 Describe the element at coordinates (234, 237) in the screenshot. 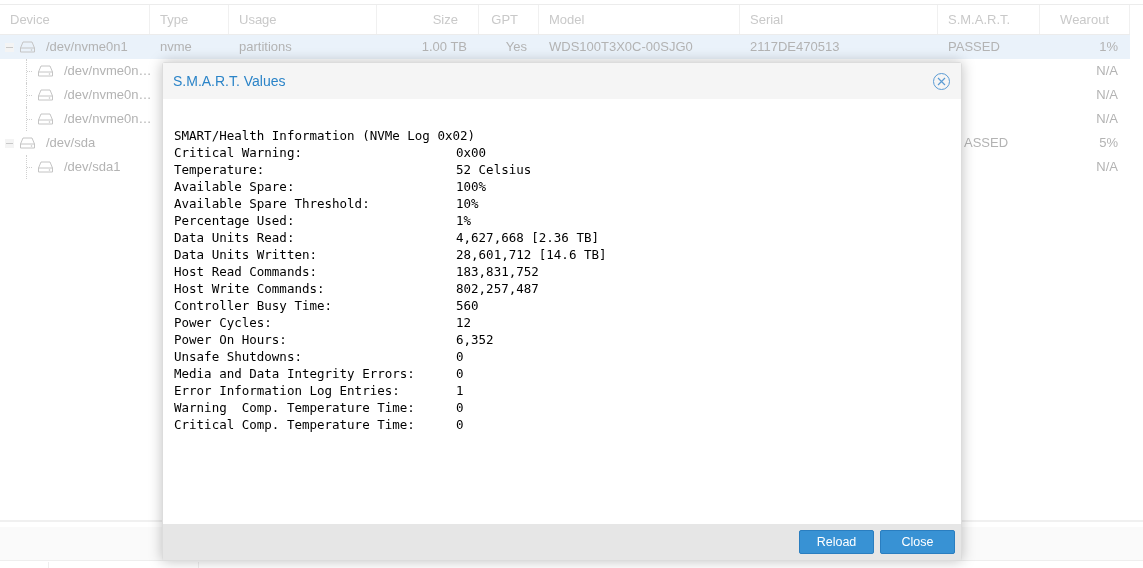

I see `attribute-label: Data Units Read:` at that location.